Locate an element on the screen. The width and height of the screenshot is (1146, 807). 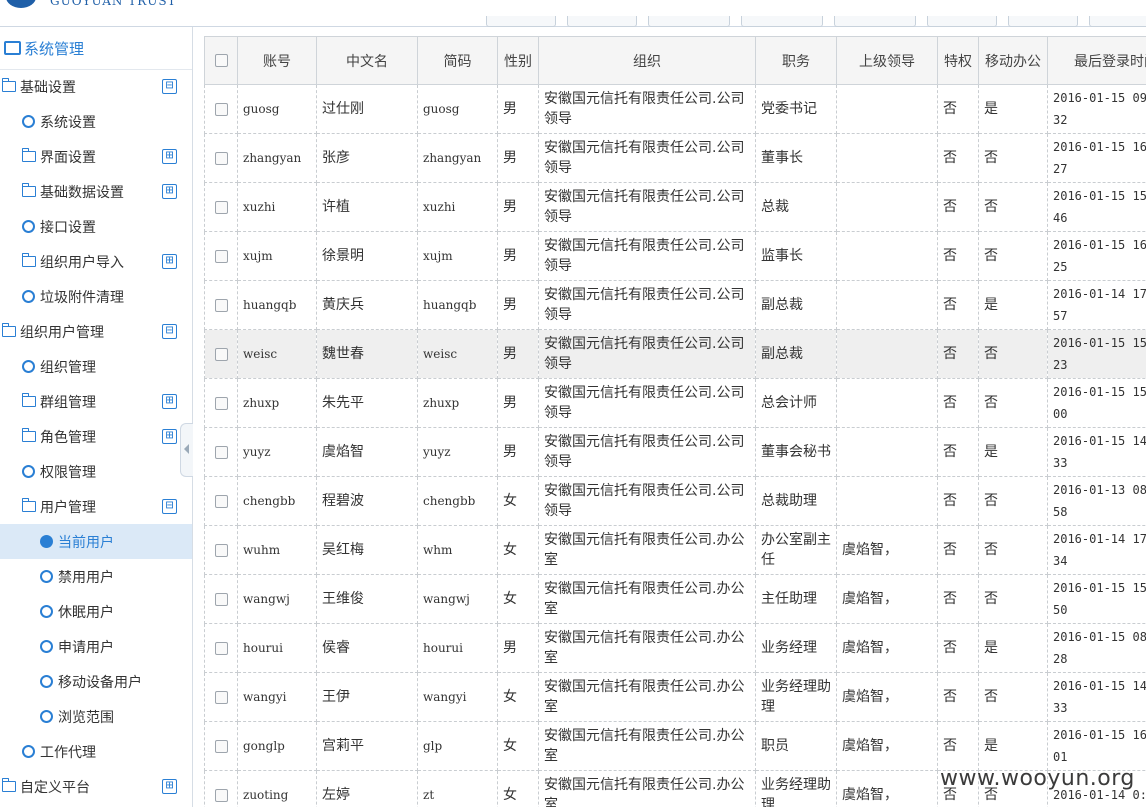
sidebar-item: 角色管理 ⊞ is located at coordinates (96, 436).